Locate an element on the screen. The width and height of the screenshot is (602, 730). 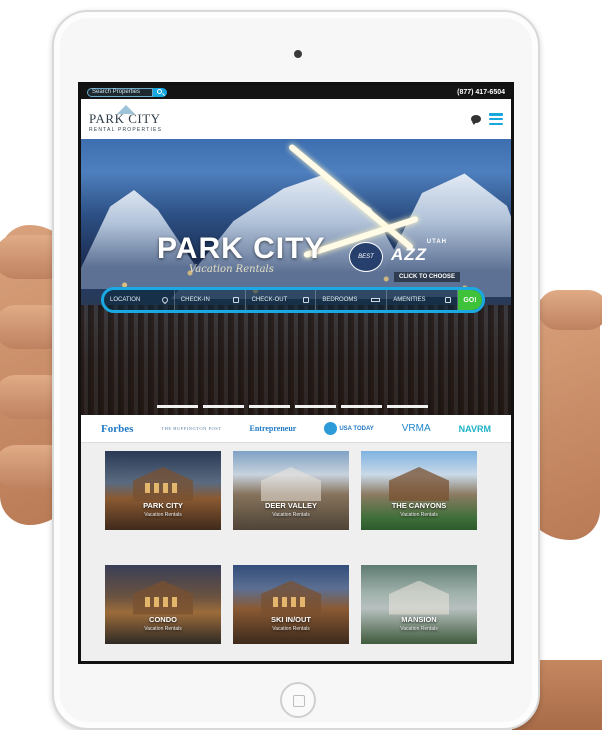
tile-title: PARK CITY is located at coordinates (163, 505).